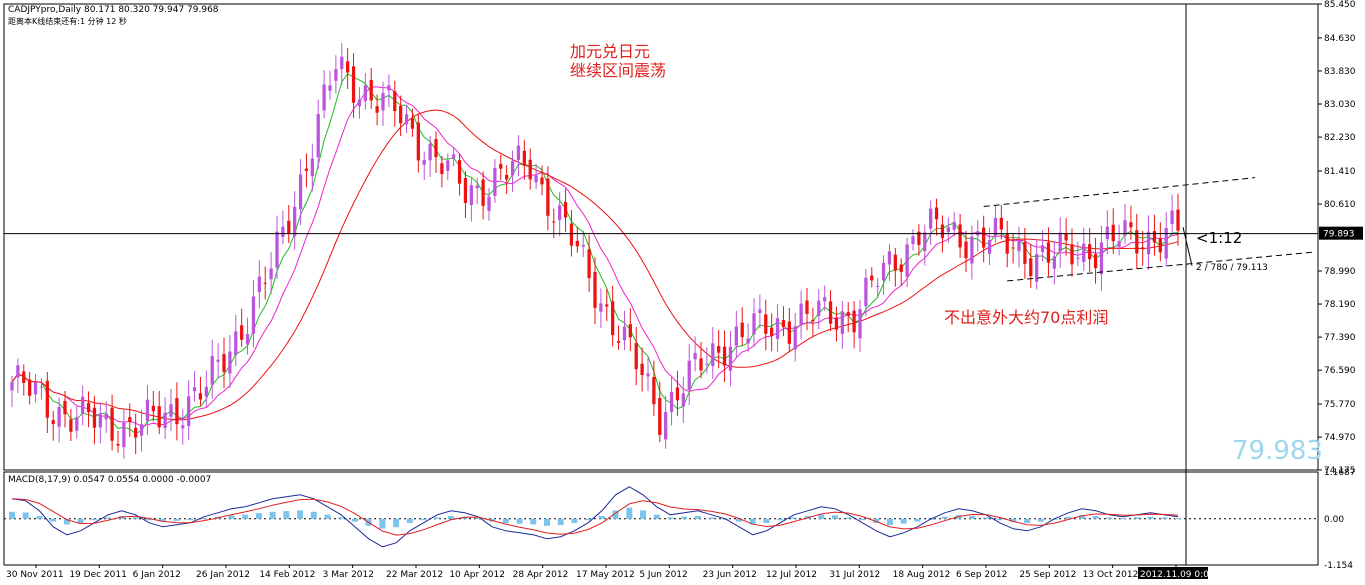  Describe the element at coordinates (1219, 238) in the screenshot. I see `ratio-label: <1:12` at that location.